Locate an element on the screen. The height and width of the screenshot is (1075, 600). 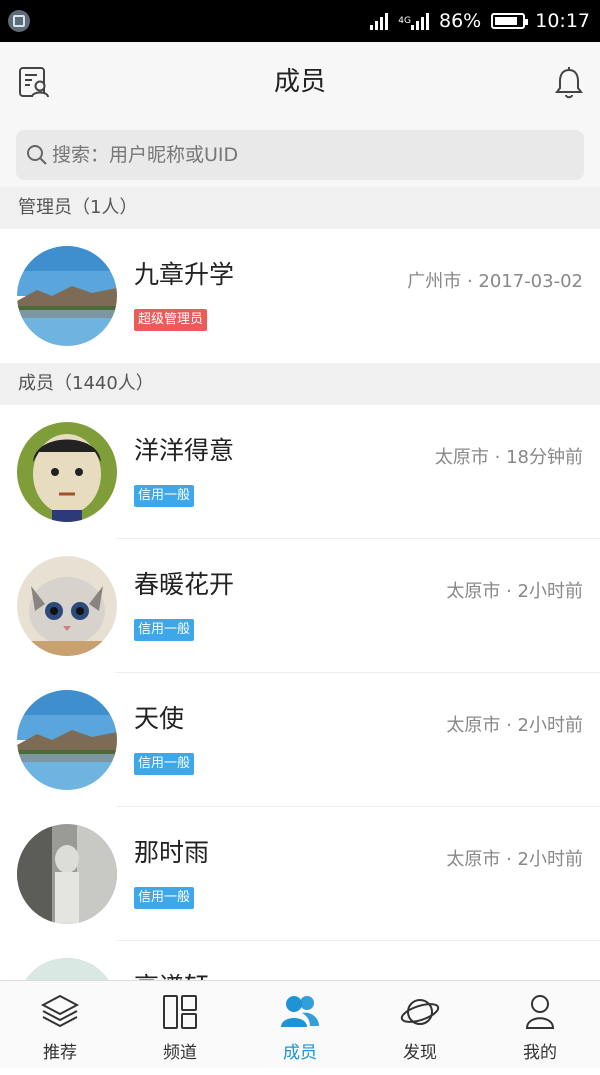
tab-label: 推荐 is located at coordinates (60, 1053).